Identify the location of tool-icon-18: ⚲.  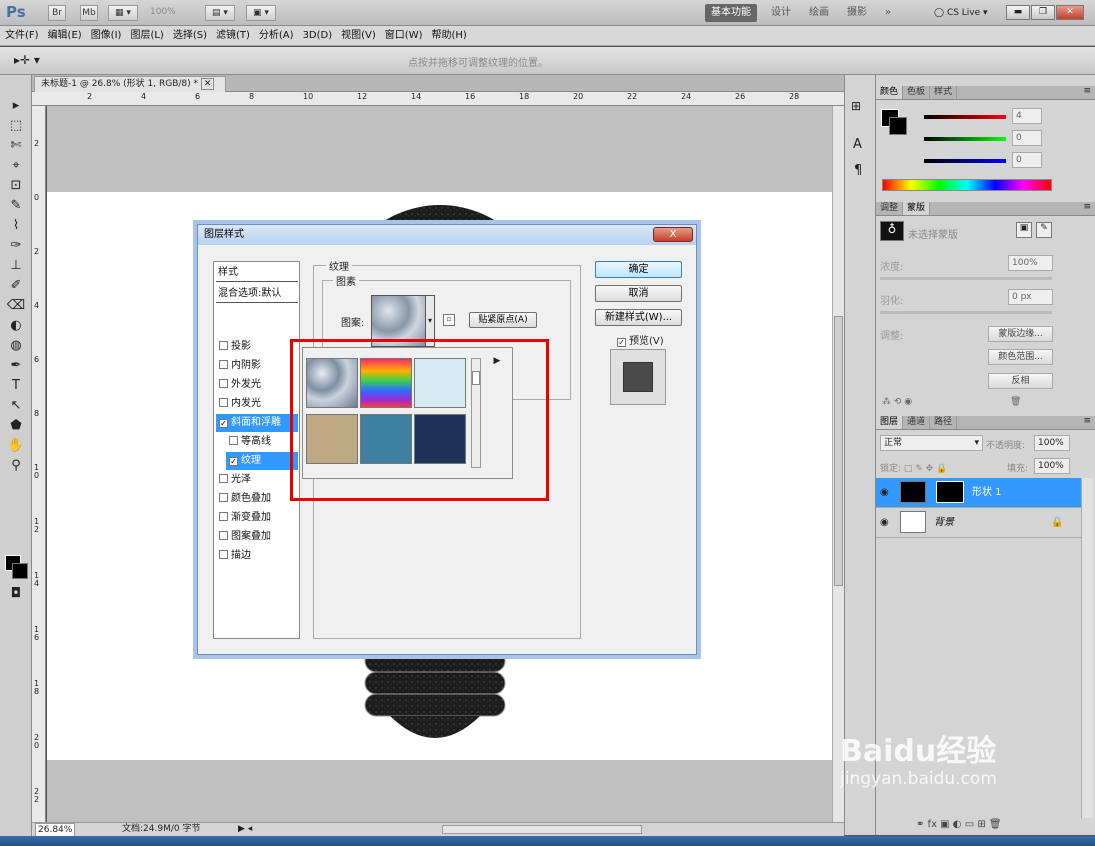
(16, 466).